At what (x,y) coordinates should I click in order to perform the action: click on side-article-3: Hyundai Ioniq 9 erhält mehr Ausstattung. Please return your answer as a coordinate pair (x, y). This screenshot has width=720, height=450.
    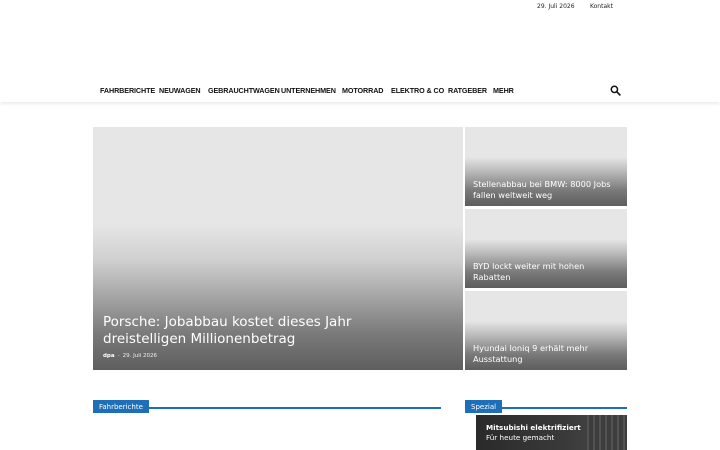
    Looking at the image, I should click on (546, 330).